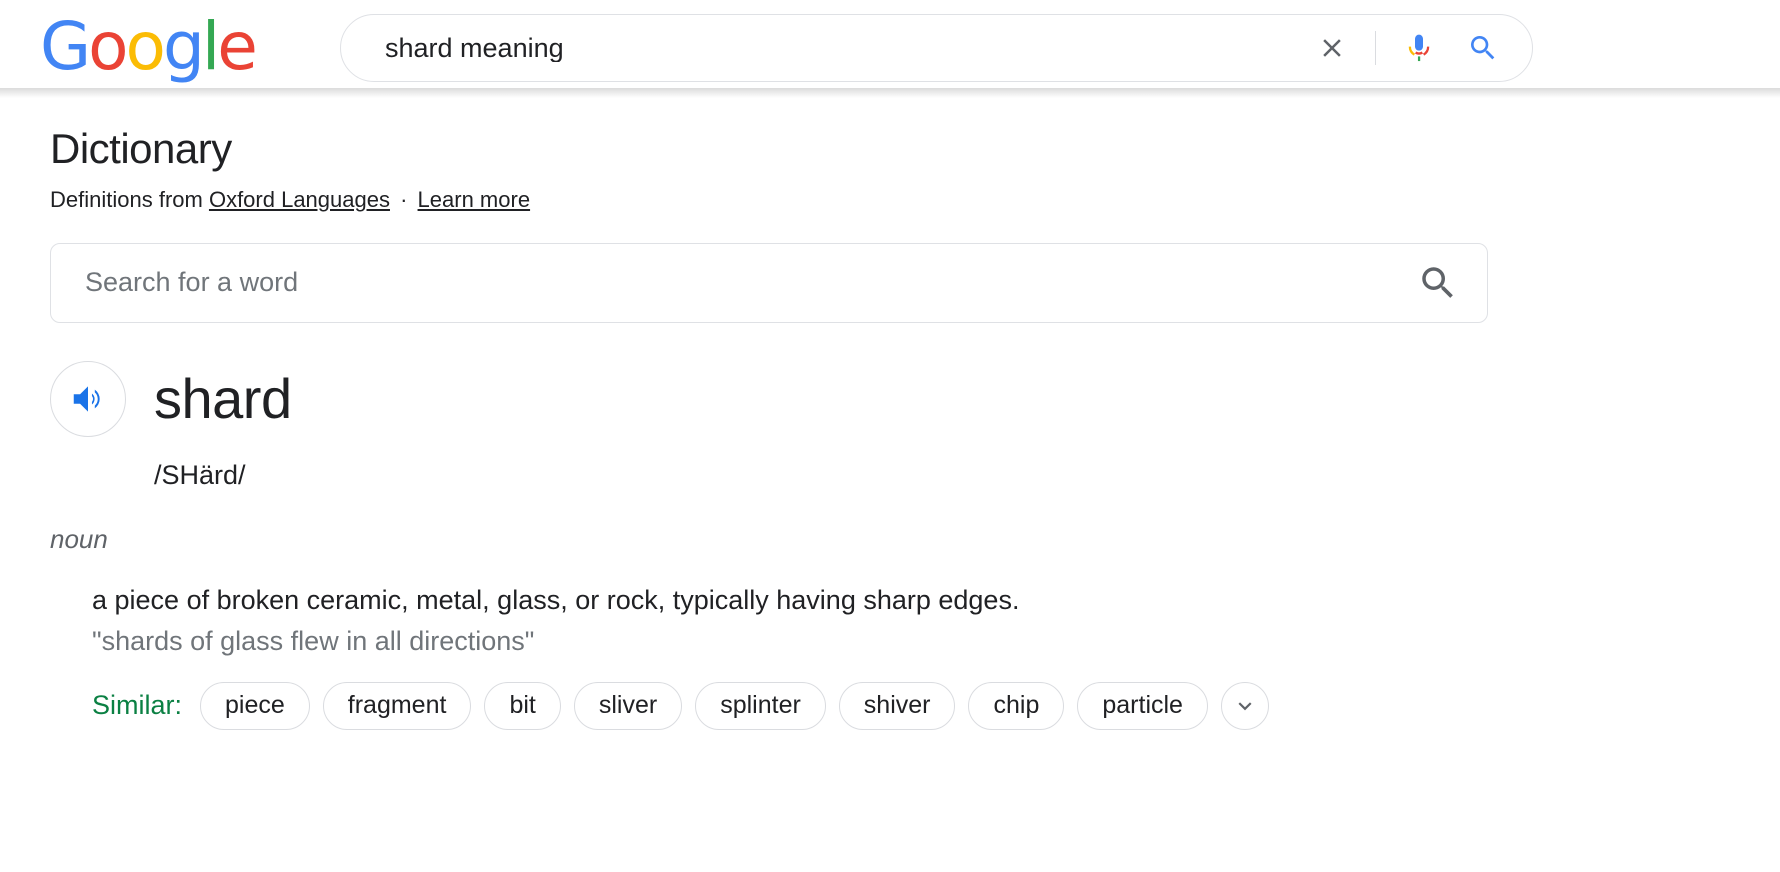 Image resolution: width=1780 pixels, height=872 pixels. I want to click on logo-letter-e: e, so click(237, 46).